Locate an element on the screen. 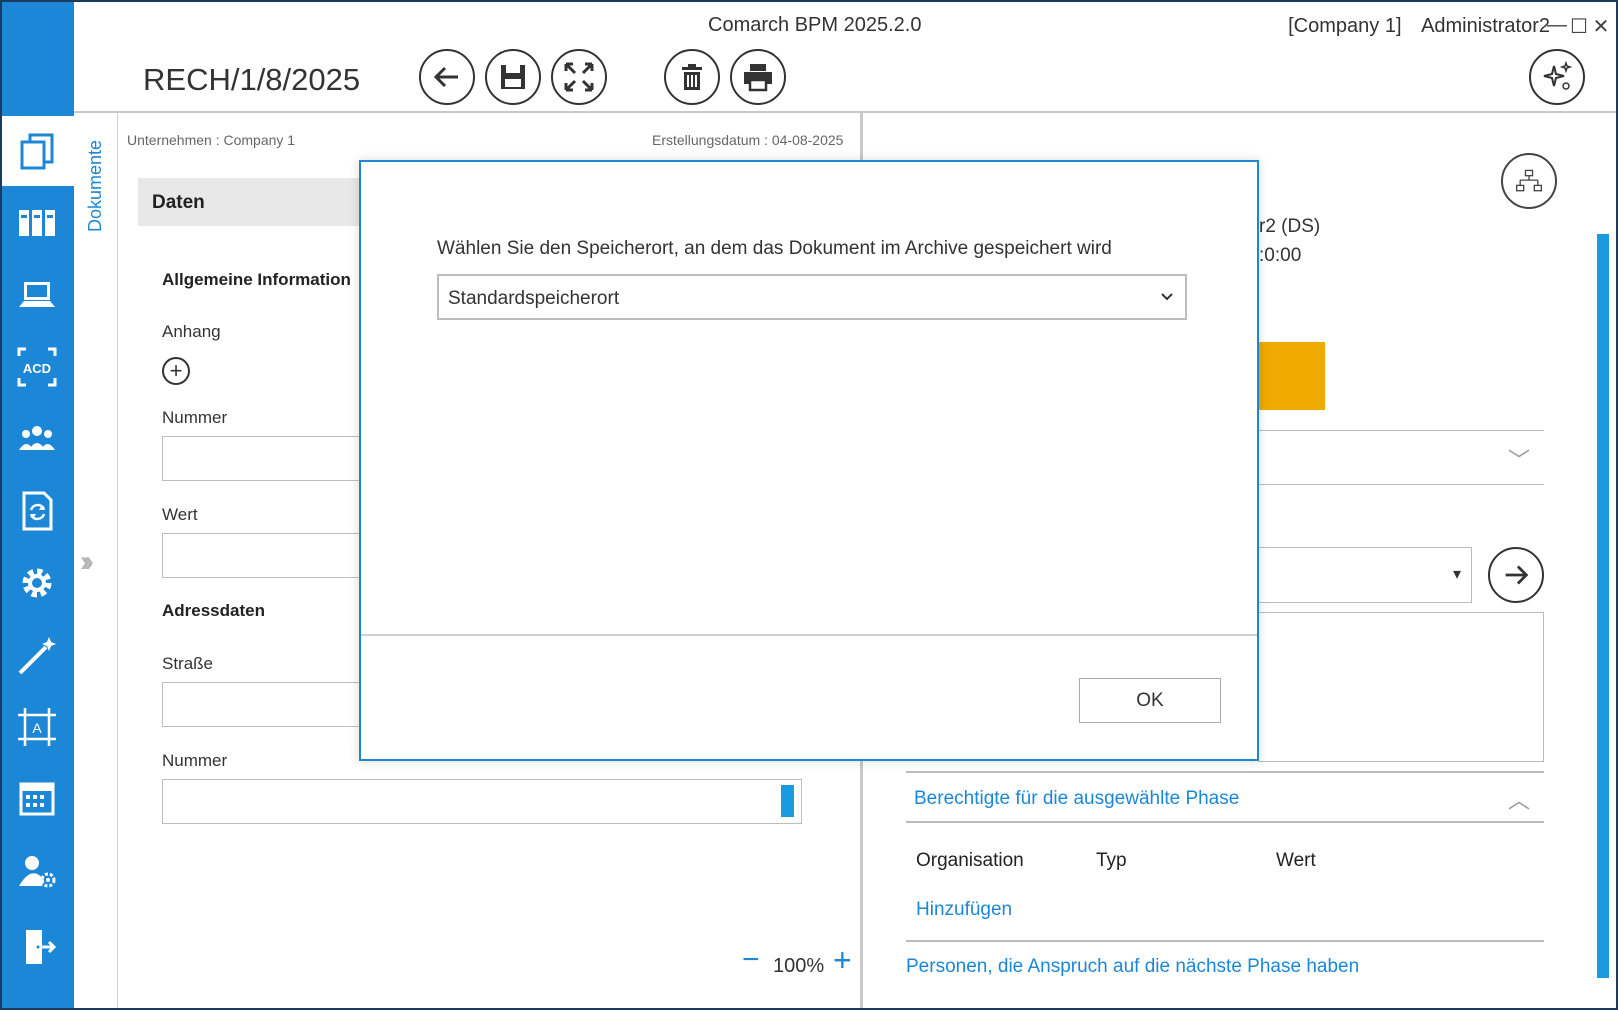 The width and height of the screenshot is (1618, 1010). documents-icon is located at coordinates (37, 151).